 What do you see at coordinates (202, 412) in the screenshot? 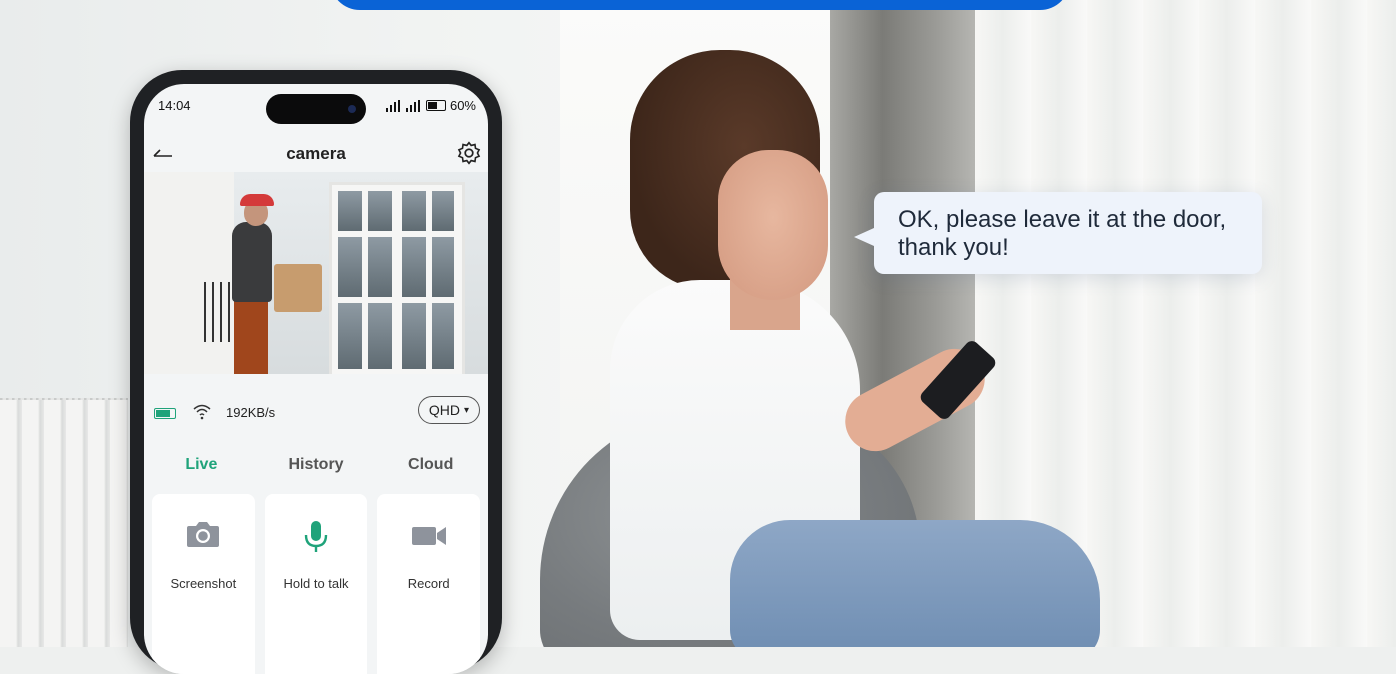
I see `wifi-icon` at bounding box center [202, 412].